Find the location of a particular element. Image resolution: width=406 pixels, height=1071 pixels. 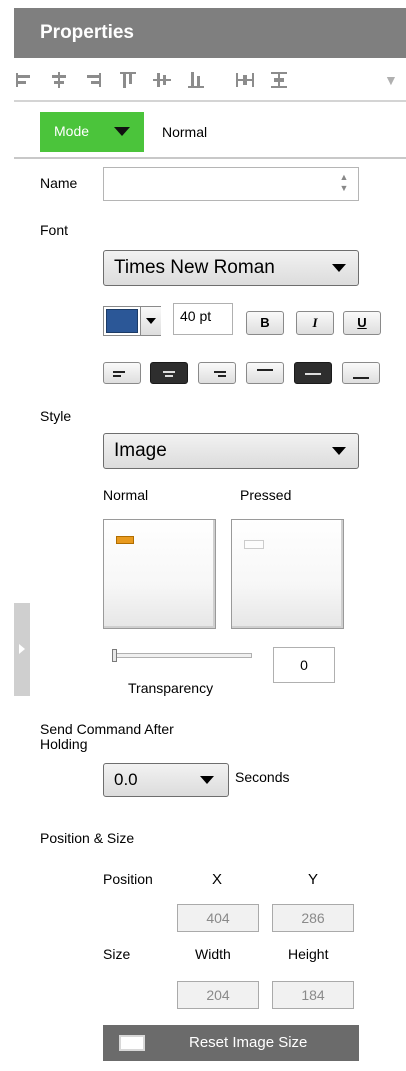

underline-label: U is located at coordinates (362, 322).